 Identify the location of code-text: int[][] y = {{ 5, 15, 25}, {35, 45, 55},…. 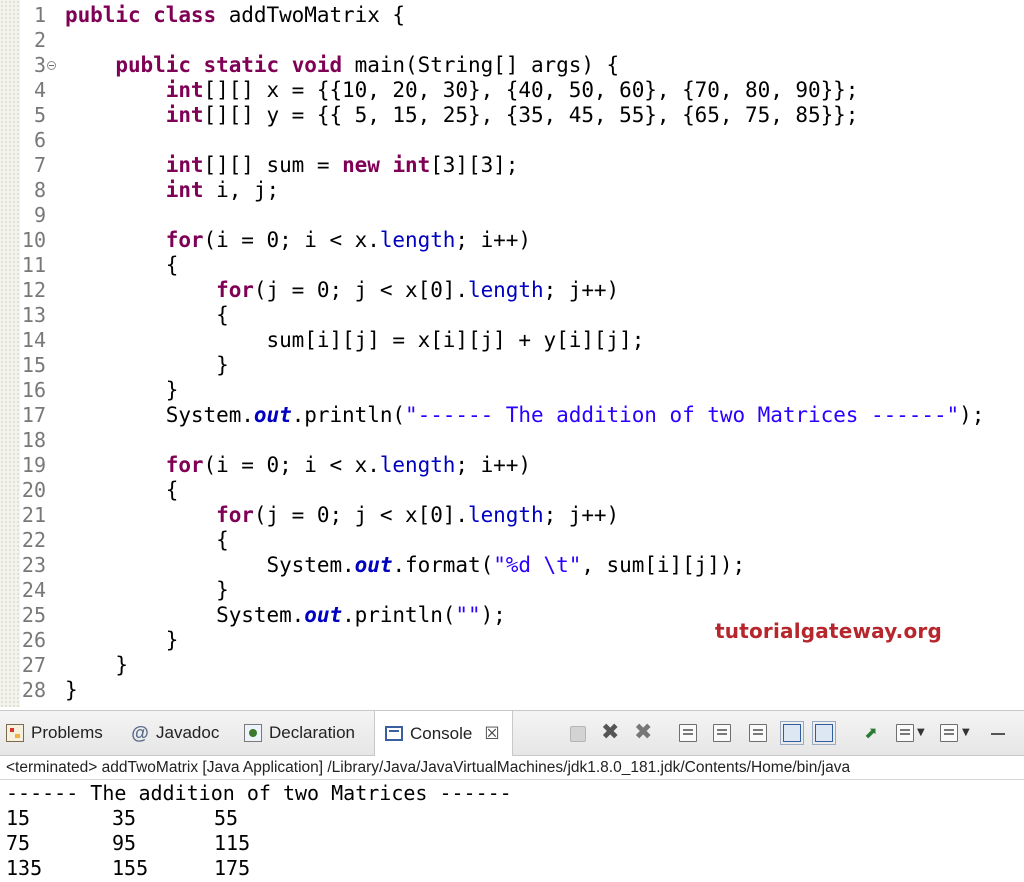
(461, 115).